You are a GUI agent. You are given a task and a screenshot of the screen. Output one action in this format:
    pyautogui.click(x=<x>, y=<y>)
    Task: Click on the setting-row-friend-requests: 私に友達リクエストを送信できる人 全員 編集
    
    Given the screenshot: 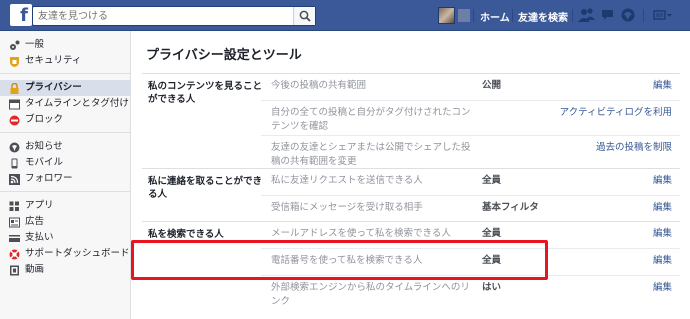 What is the action you would take?
    pyautogui.click(x=470, y=182)
    